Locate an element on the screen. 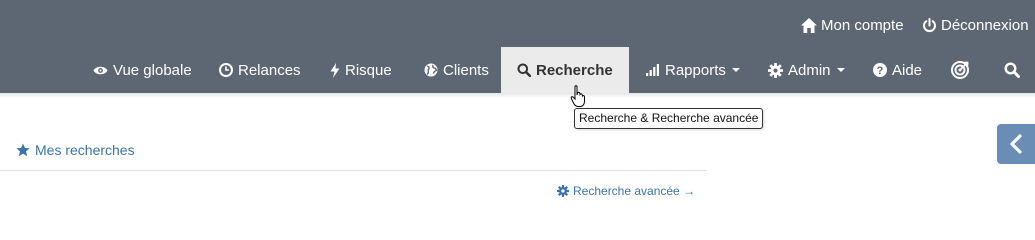 This screenshot has height=240, width=1035. advanced-search-label: Recherche avancée → is located at coordinates (634, 191).